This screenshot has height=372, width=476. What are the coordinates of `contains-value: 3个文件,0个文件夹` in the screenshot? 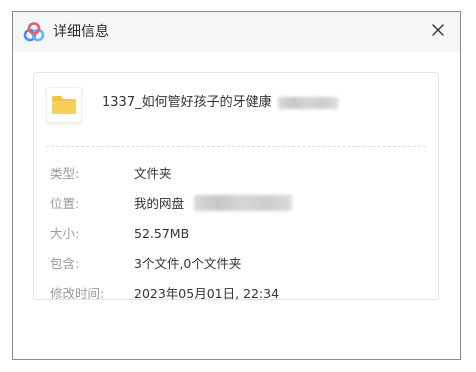 It's located at (188, 263).